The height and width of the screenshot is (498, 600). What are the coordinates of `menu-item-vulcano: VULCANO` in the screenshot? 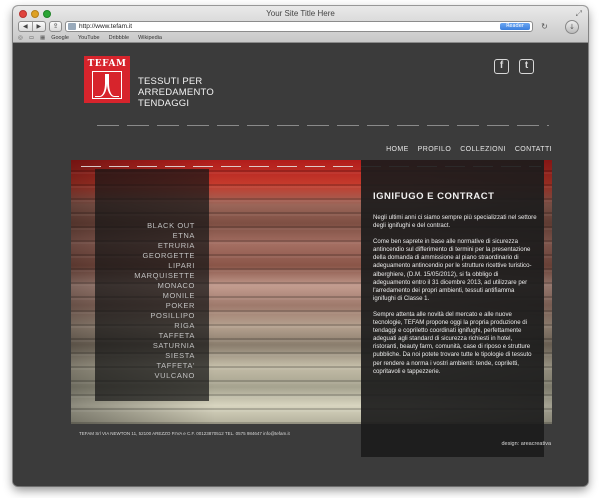 It's located at (164, 376).